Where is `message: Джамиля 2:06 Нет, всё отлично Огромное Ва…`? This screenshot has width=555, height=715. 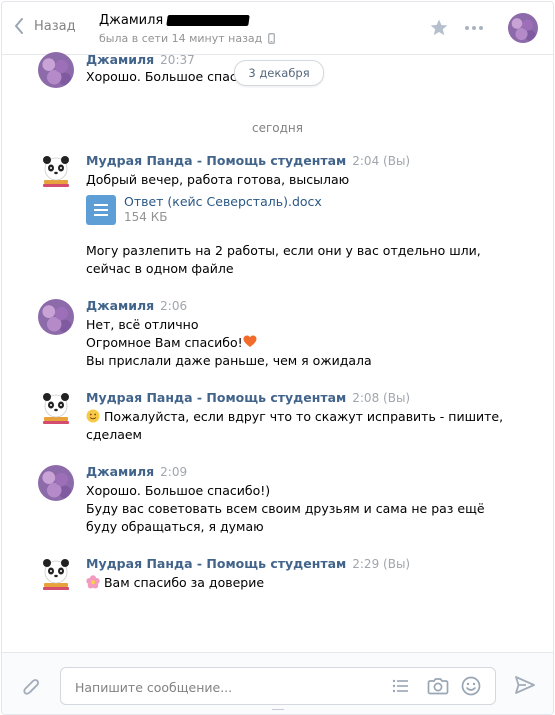
message: Джамиля 2:06 Нет, всё отлично Огромное Ва… is located at coordinates (205, 333).